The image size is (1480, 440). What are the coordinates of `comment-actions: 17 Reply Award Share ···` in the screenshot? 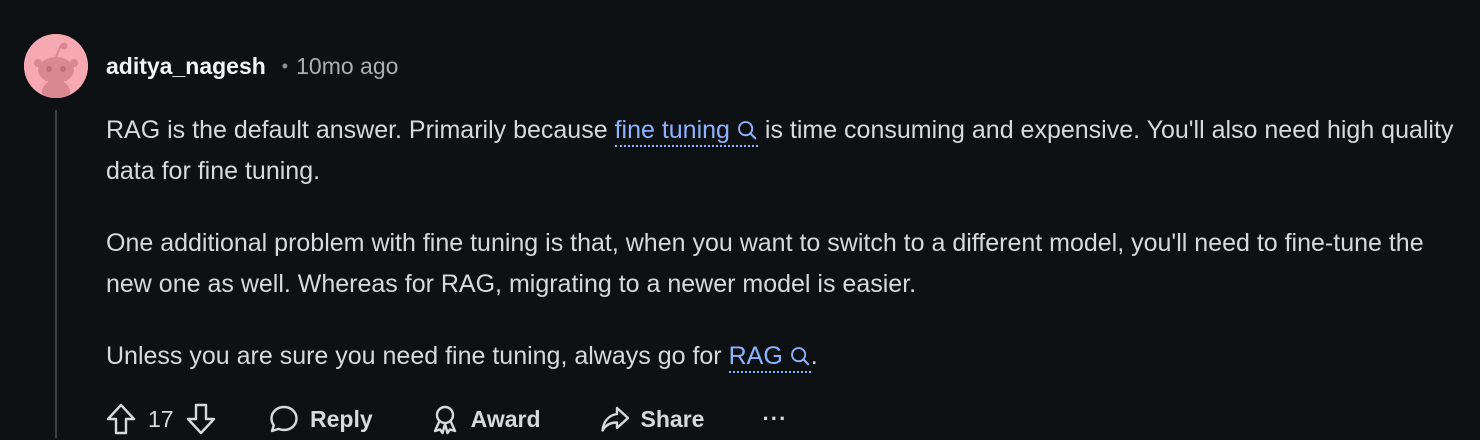 It's located at (443, 419).